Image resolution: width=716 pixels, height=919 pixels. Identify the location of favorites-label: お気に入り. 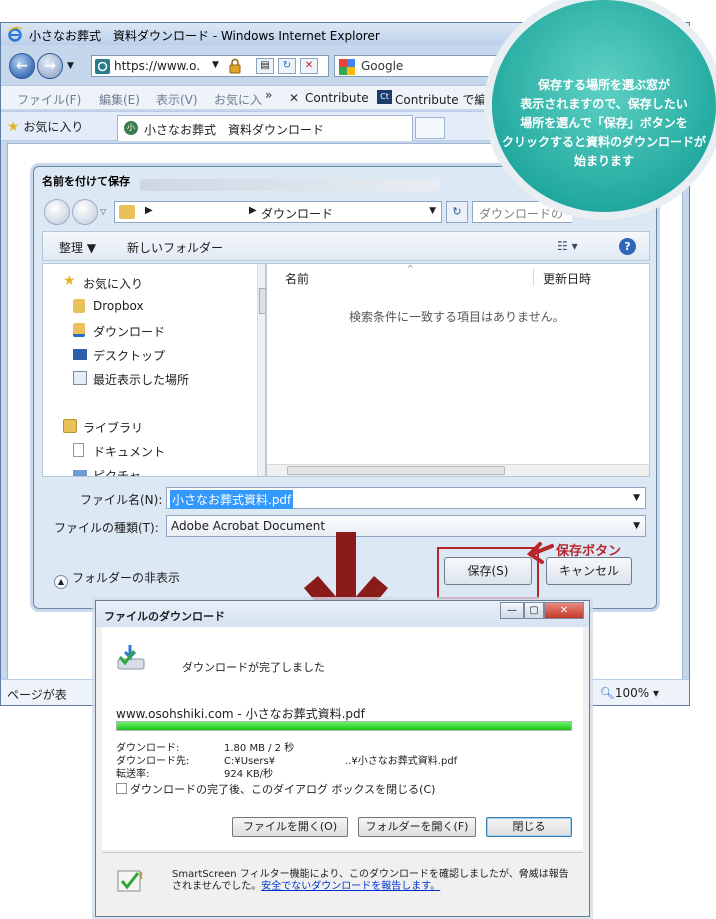
(53, 127).